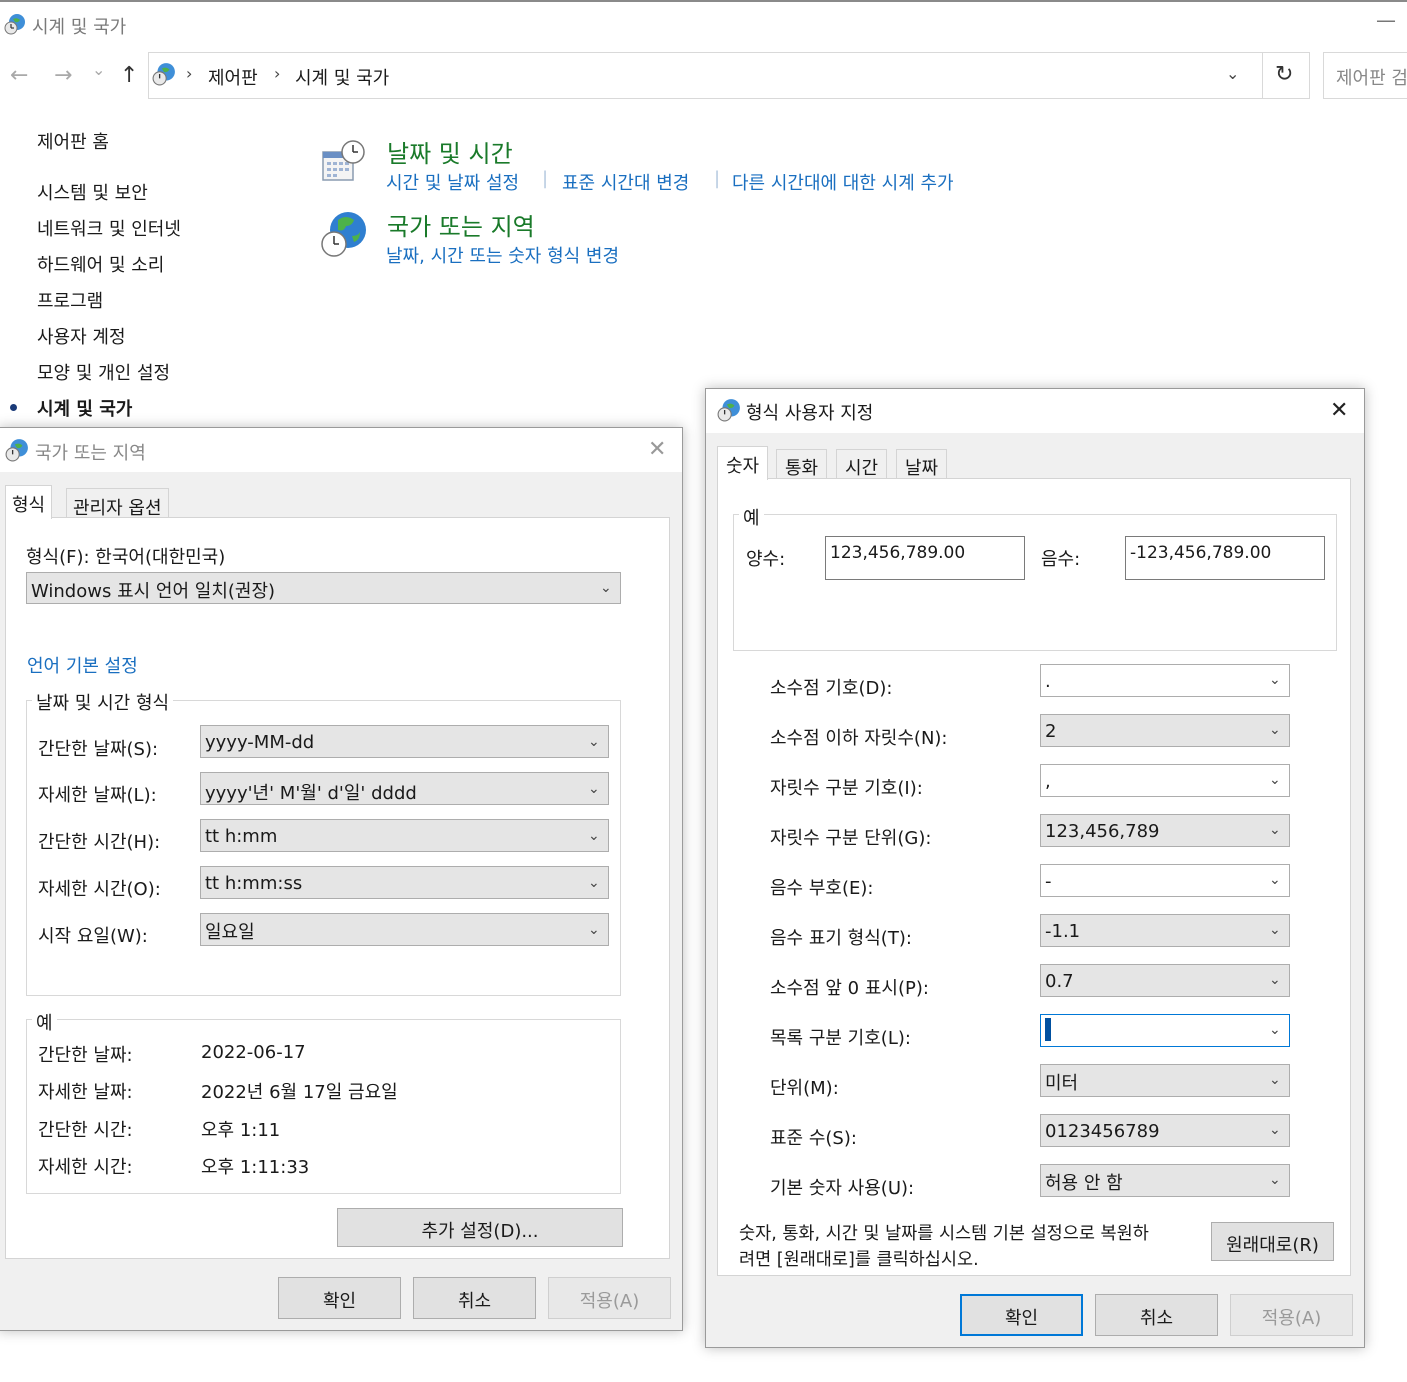  What do you see at coordinates (109, 228) in the screenshot?
I see `sidebar-item-network: 네트워크 및 인터넷` at bounding box center [109, 228].